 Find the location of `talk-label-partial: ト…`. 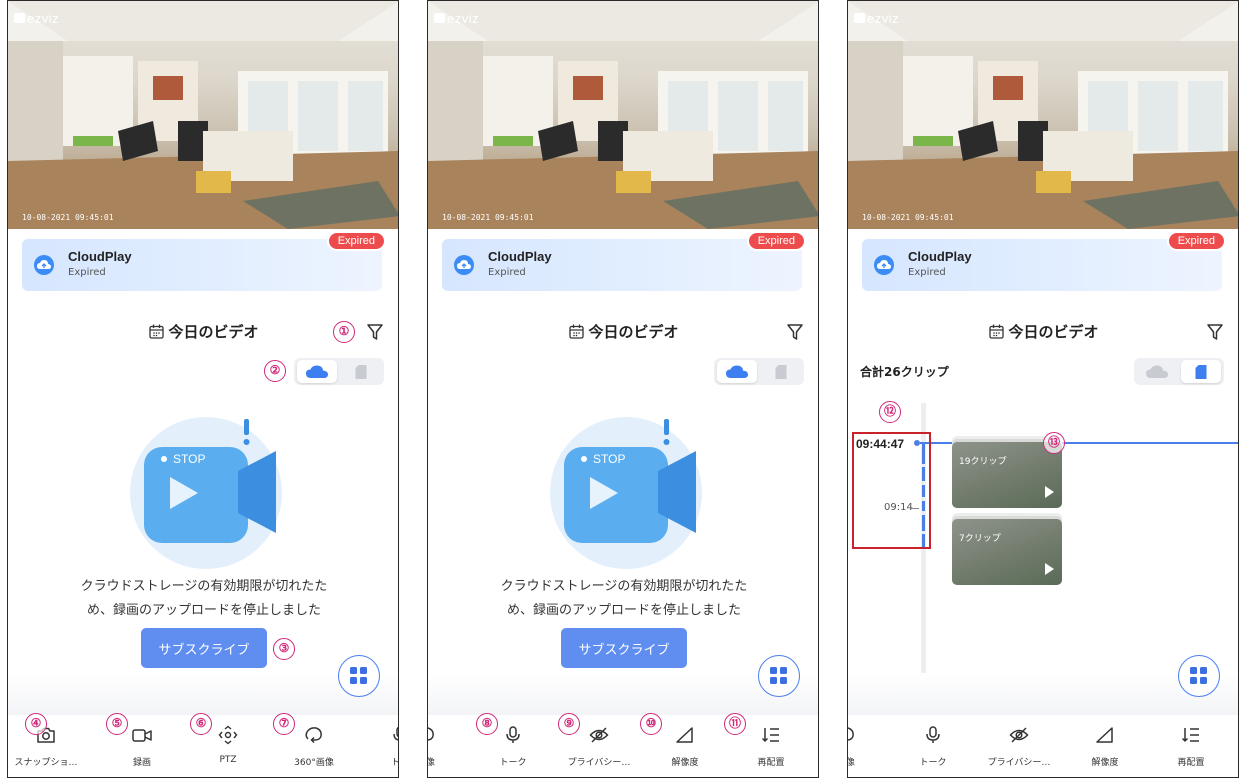

talk-label-partial: ト… is located at coordinates (379, 761).